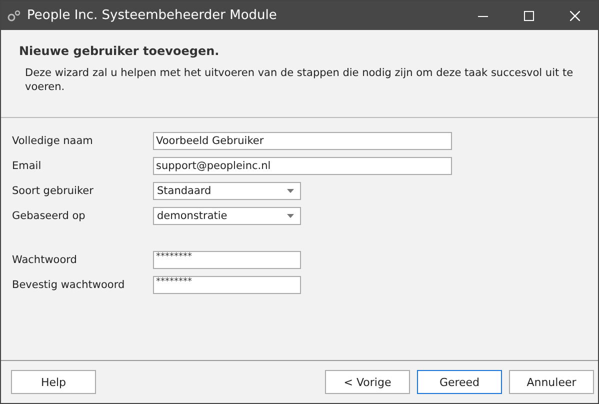 Image resolution: width=599 pixels, height=404 pixels. What do you see at coordinates (302, 141) in the screenshot?
I see `text-field: Voorbeeld Gebruiker` at bounding box center [302, 141].